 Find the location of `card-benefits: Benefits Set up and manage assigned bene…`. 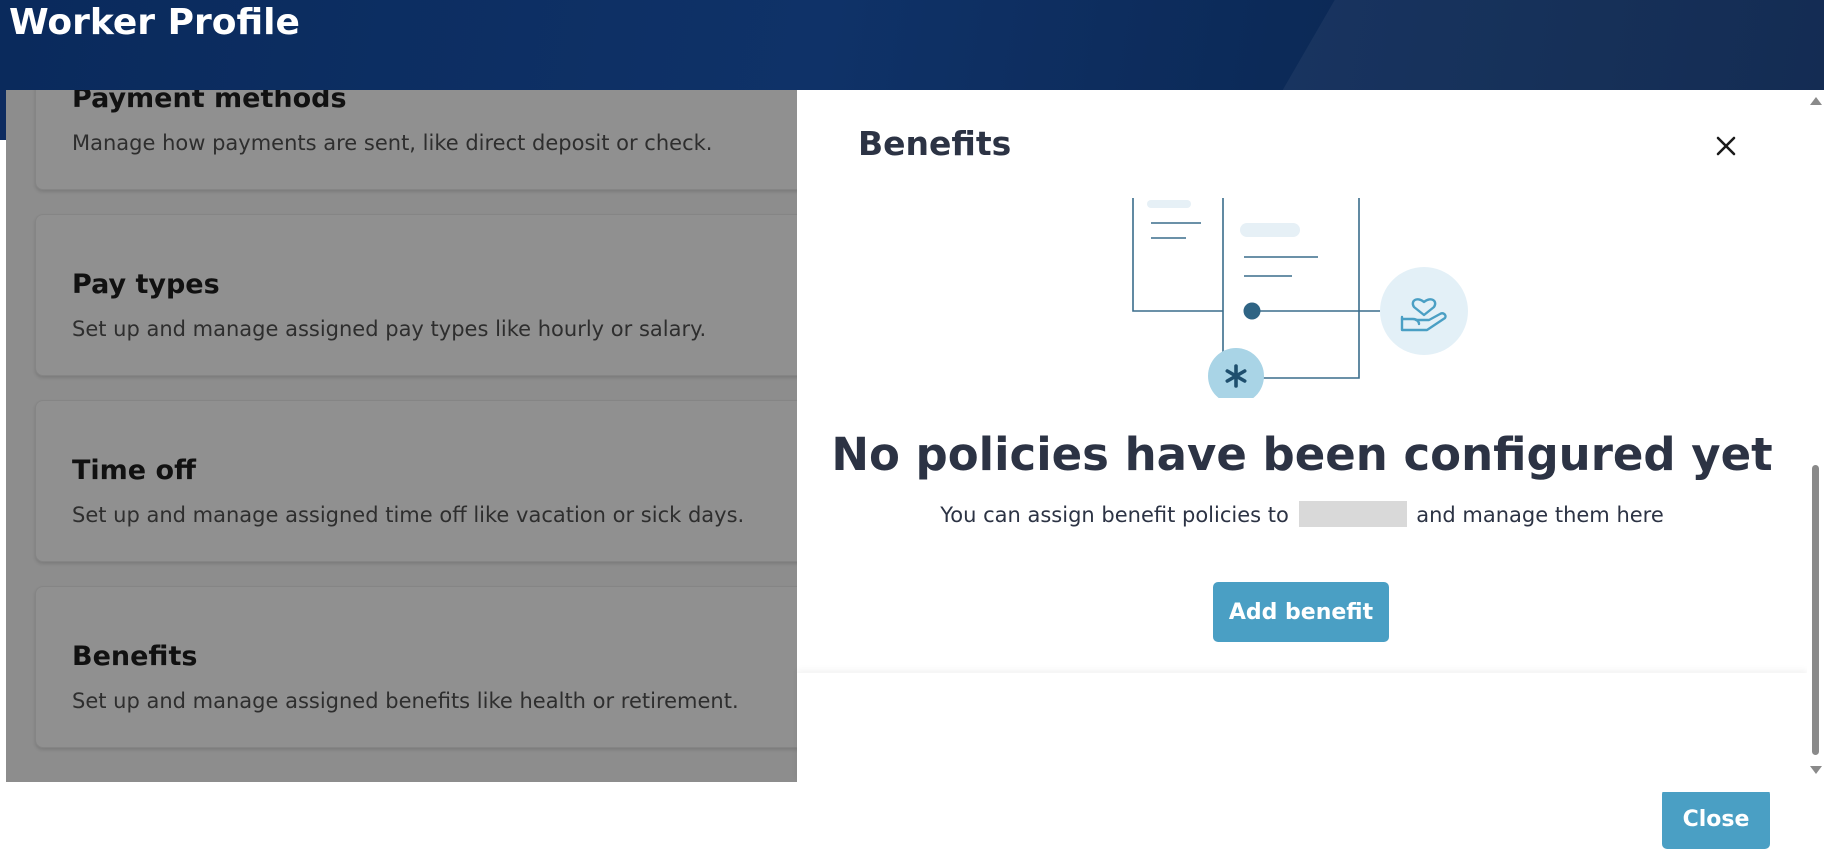

card-benefits: Benefits Set up and manage assigned bene… is located at coordinates (416, 667).